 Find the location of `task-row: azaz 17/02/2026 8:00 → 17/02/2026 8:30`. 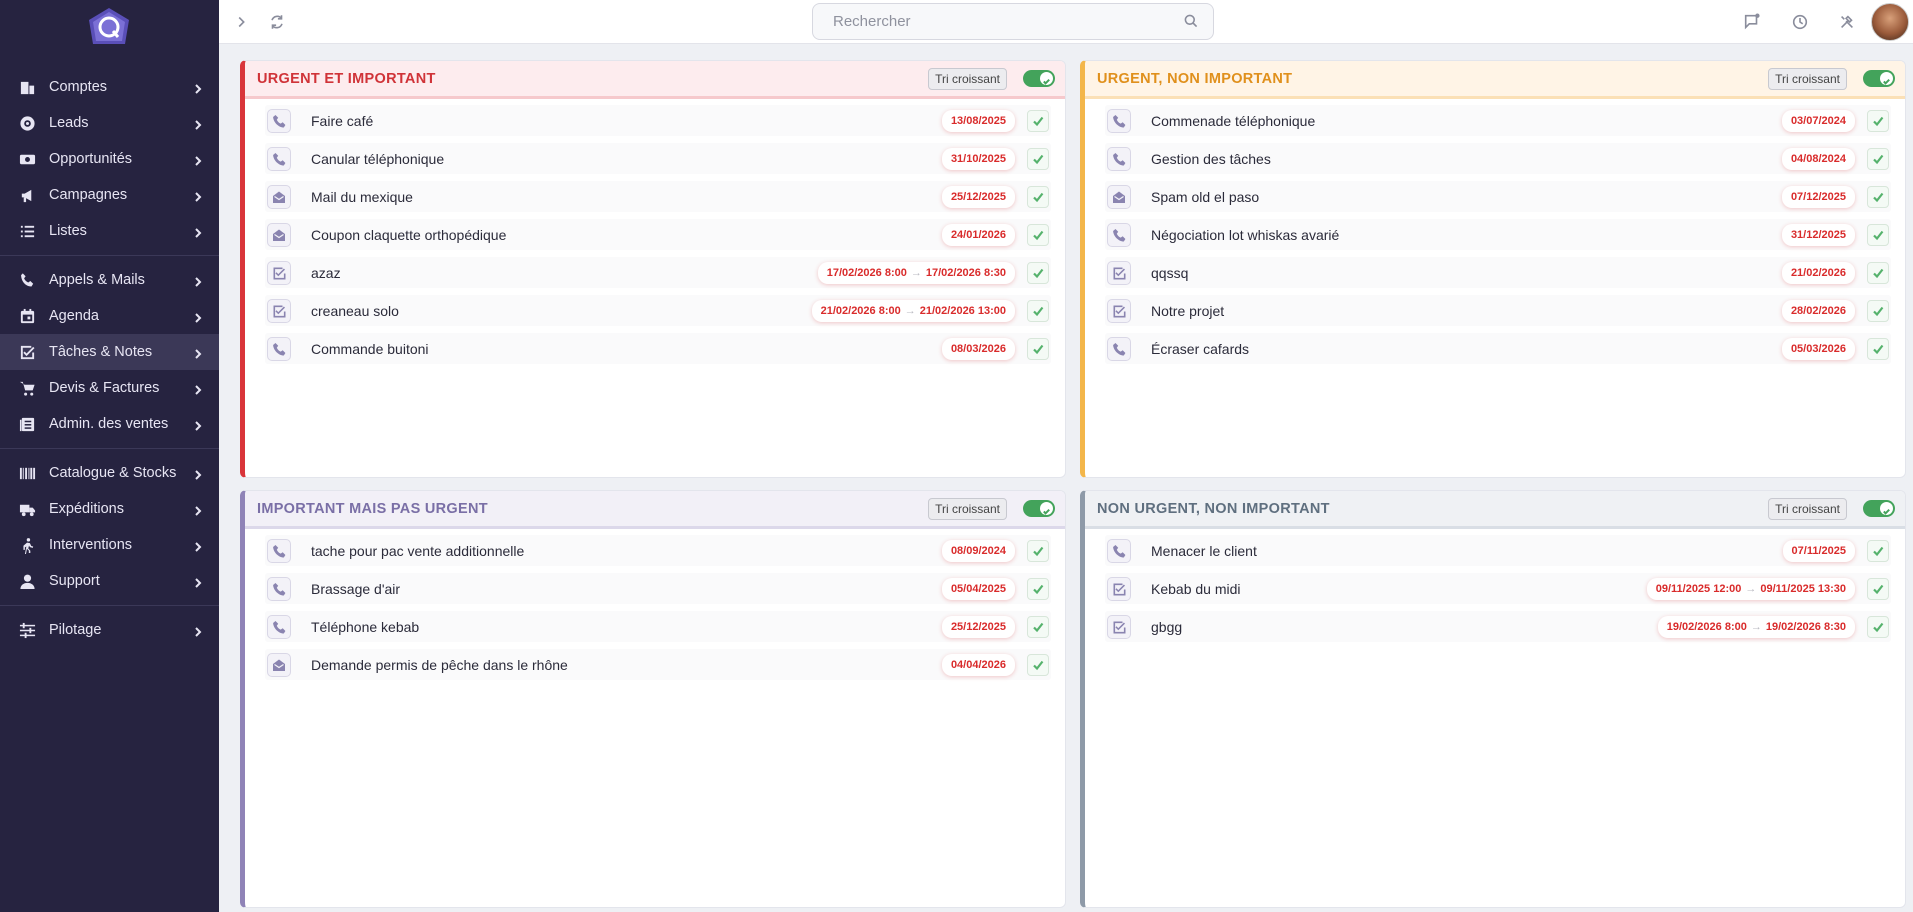

task-row: azaz 17/02/2026 8:00 → 17/02/2026 8:30 is located at coordinates (658, 272).